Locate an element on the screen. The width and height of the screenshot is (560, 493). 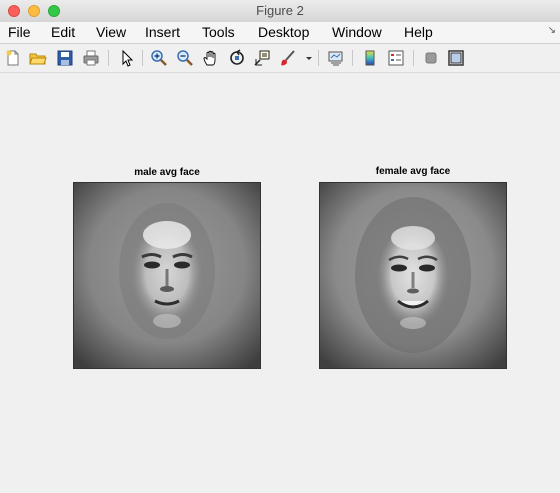
menu-help: Help is located at coordinates (418, 32).